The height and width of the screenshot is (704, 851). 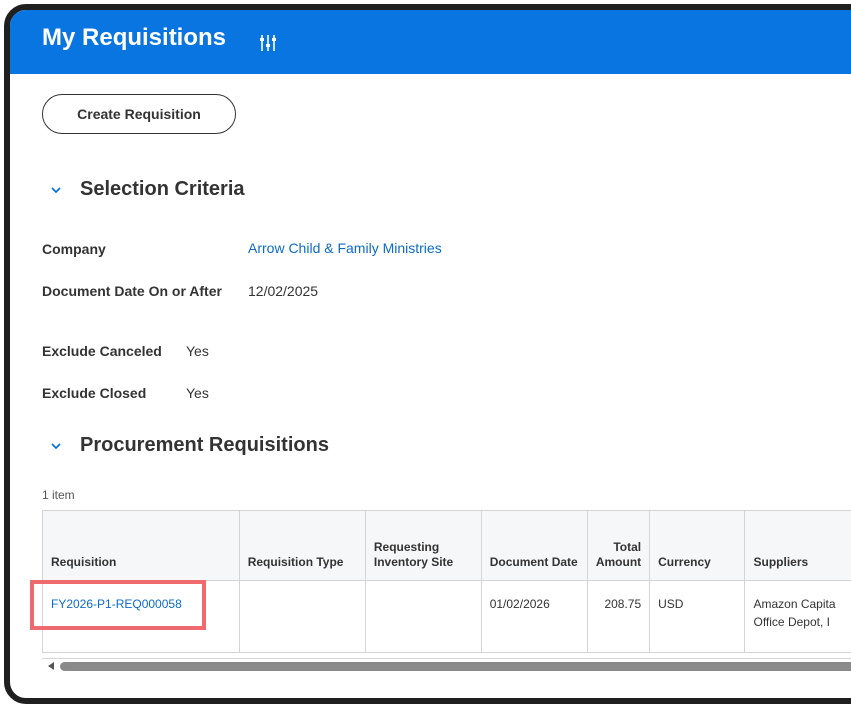 What do you see at coordinates (139, 114) in the screenshot?
I see `create-requisition-button: Create Requisition` at bounding box center [139, 114].